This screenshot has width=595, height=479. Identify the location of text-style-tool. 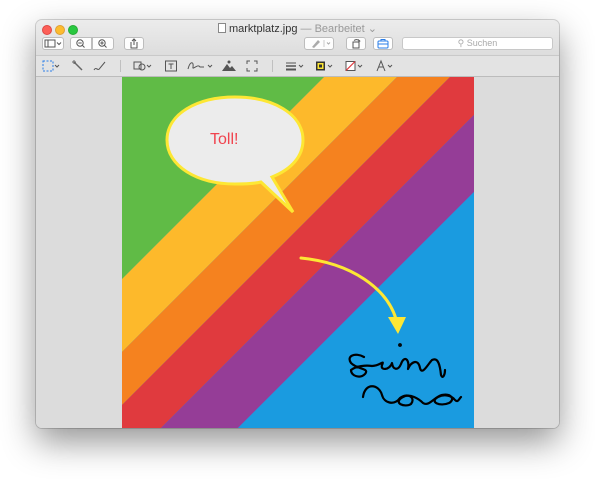
(385, 66).